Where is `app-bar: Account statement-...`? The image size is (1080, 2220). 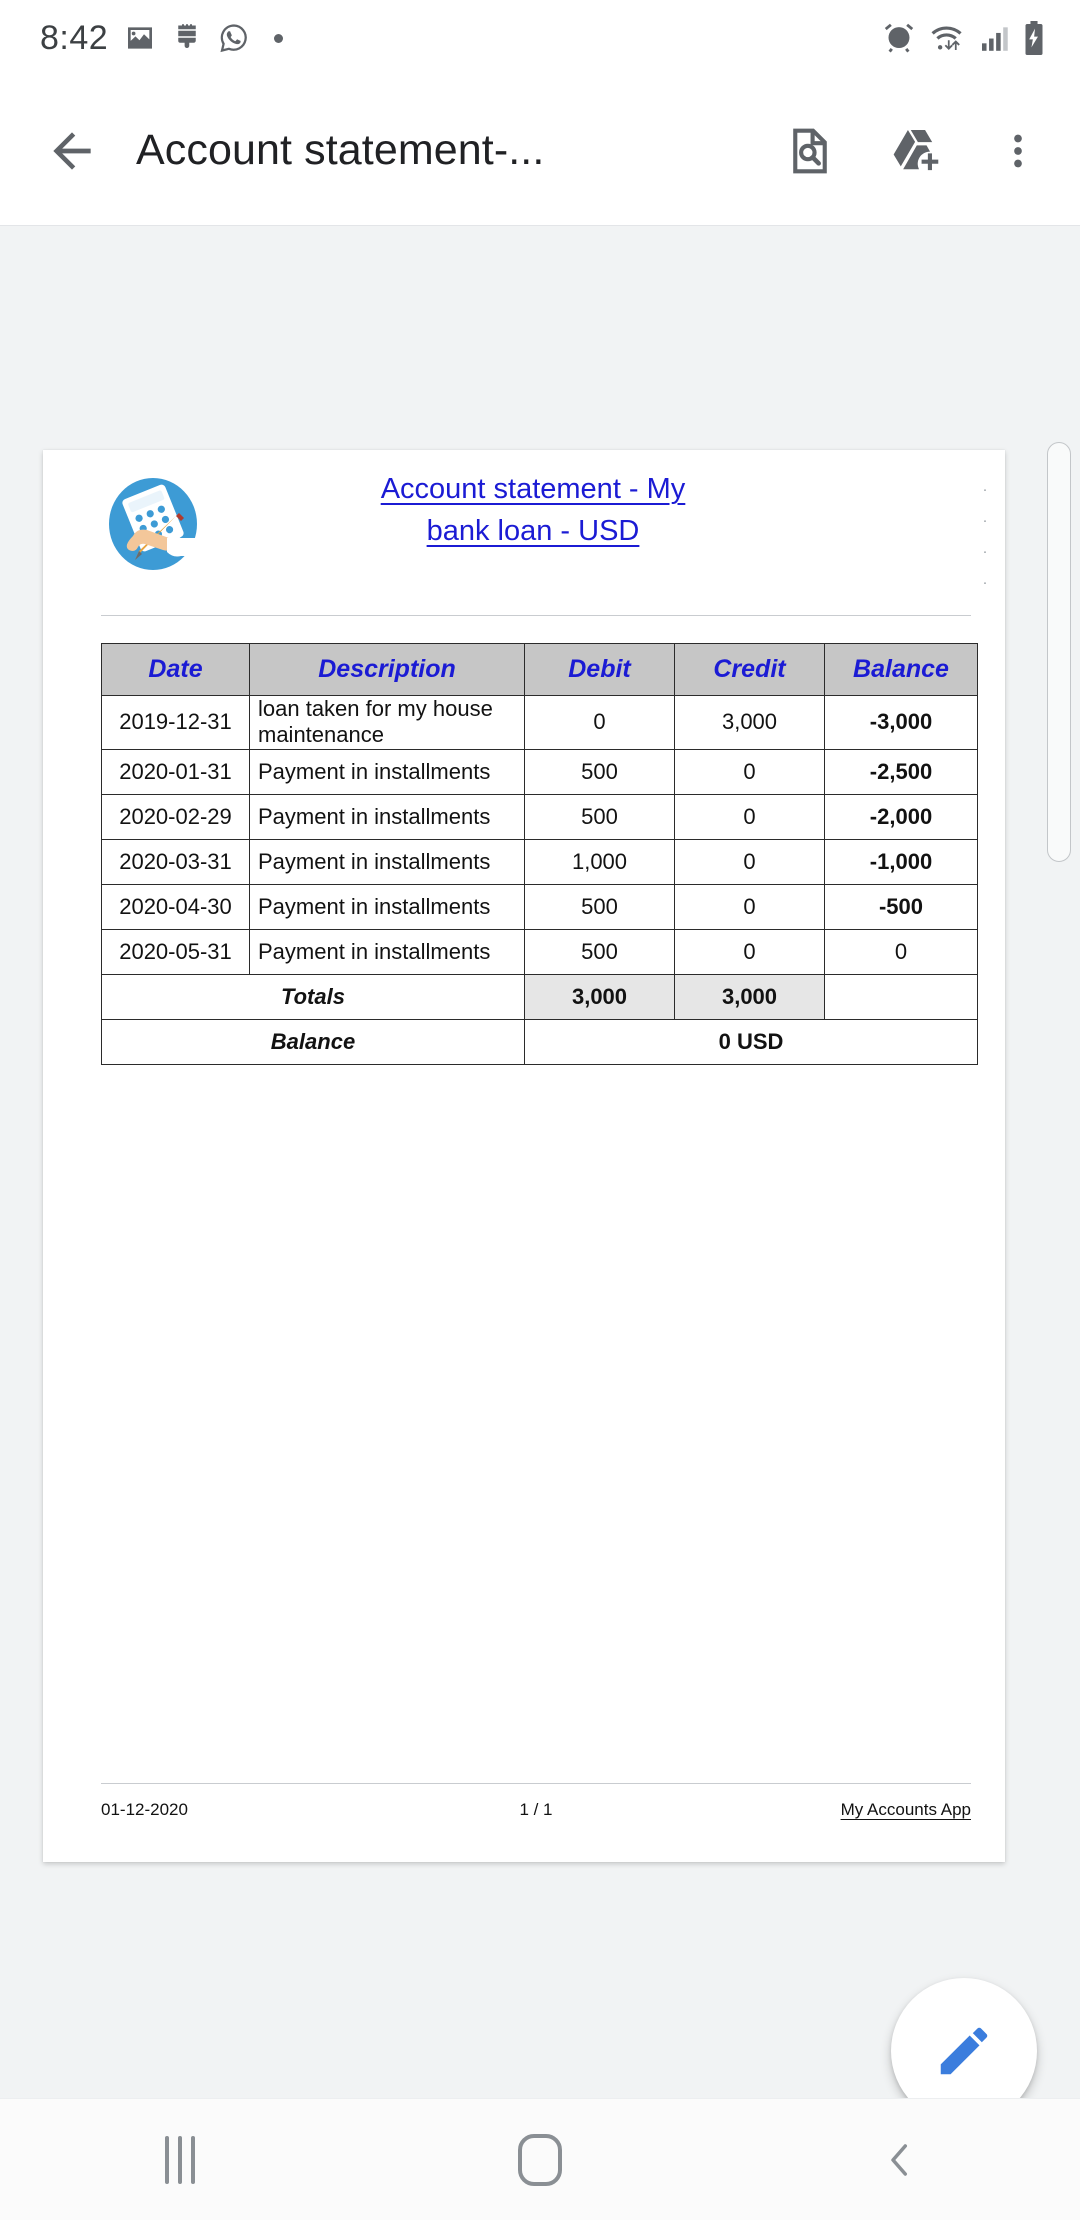
app-bar: Account statement-... is located at coordinates (540, 151).